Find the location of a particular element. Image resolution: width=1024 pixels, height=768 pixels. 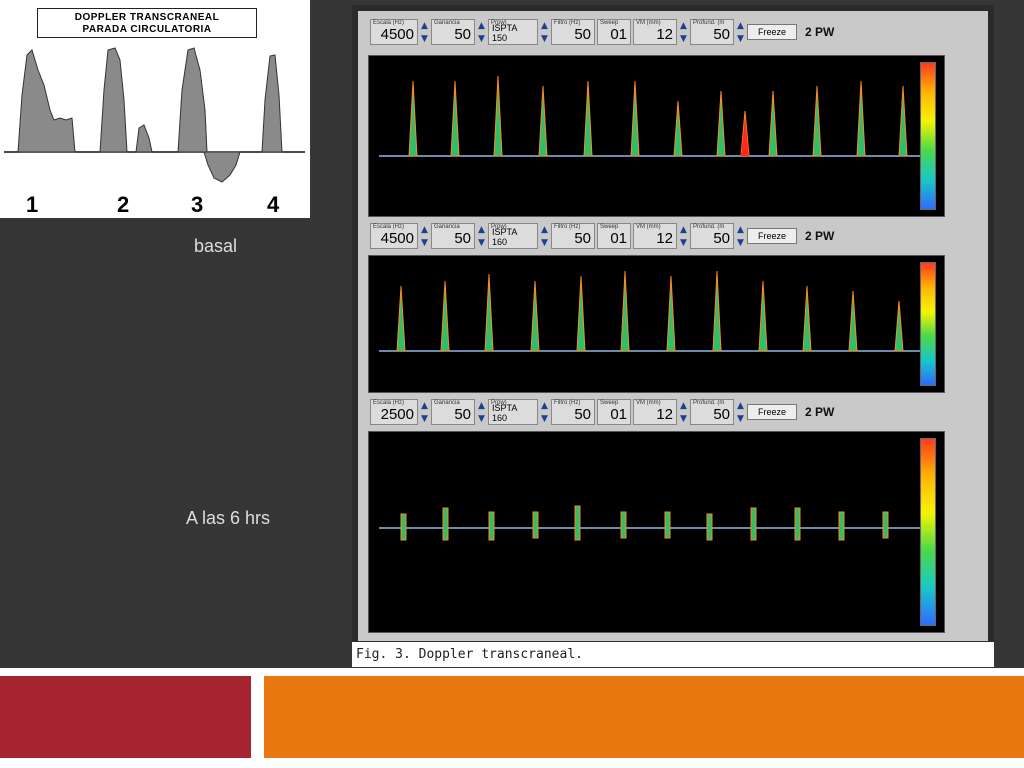

footer-band-orange is located at coordinates (644, 717).